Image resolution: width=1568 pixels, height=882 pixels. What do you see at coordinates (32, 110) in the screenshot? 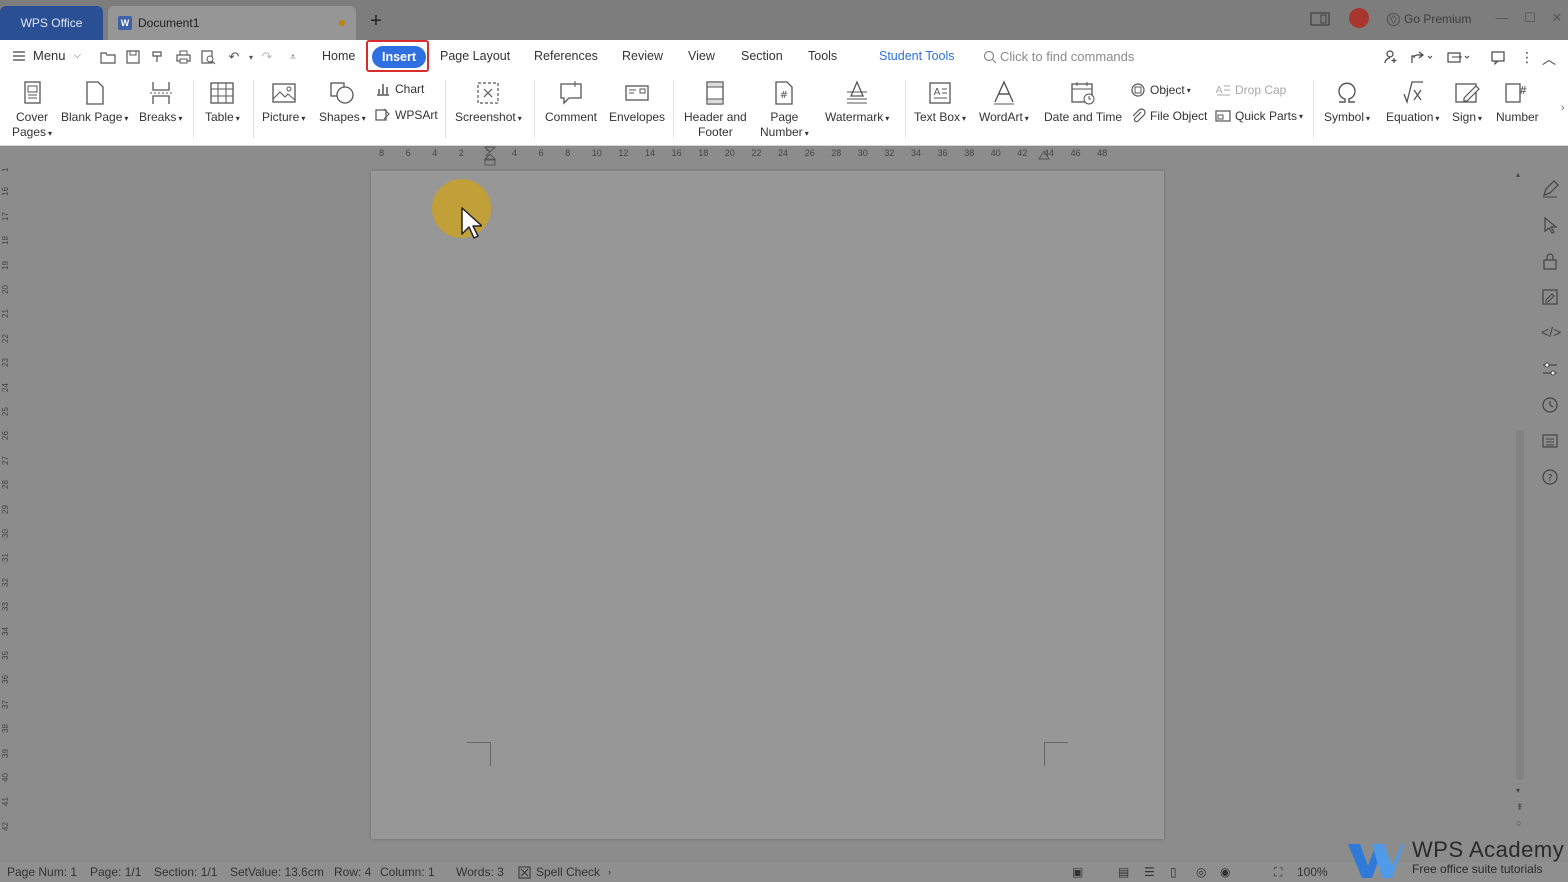
I see `cover-pages-button: Cover Pages ▾` at bounding box center [32, 110].